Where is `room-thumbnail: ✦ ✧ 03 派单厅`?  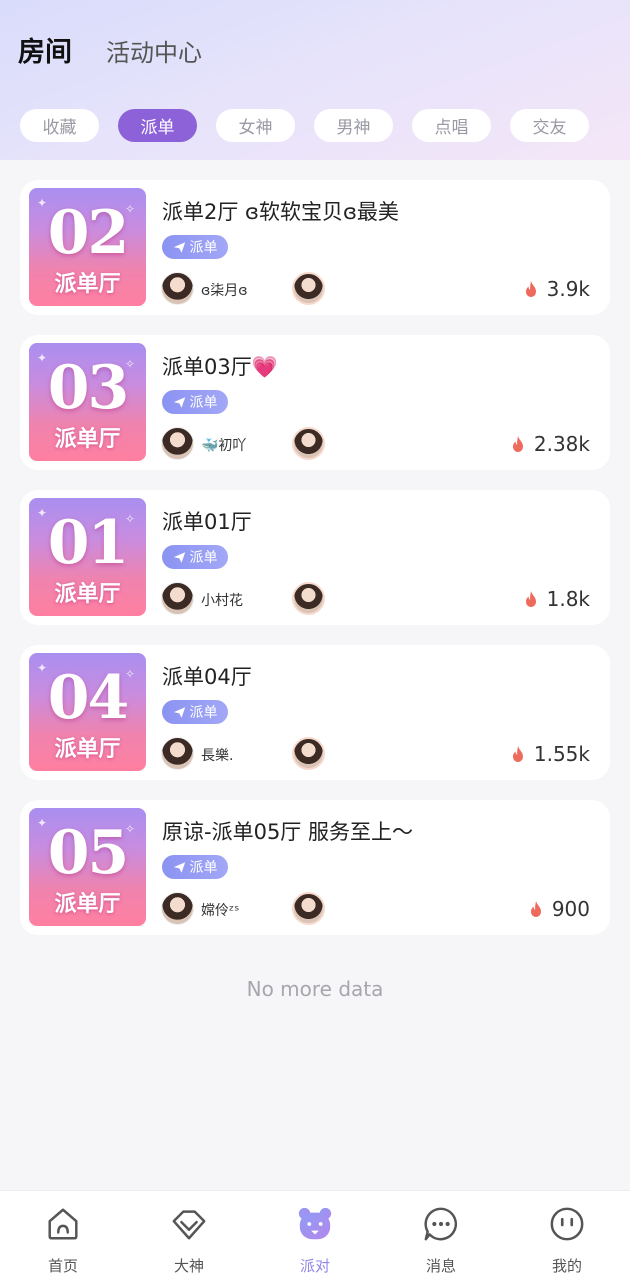 room-thumbnail: ✦ ✧ 03 派单厅 is located at coordinates (87, 402).